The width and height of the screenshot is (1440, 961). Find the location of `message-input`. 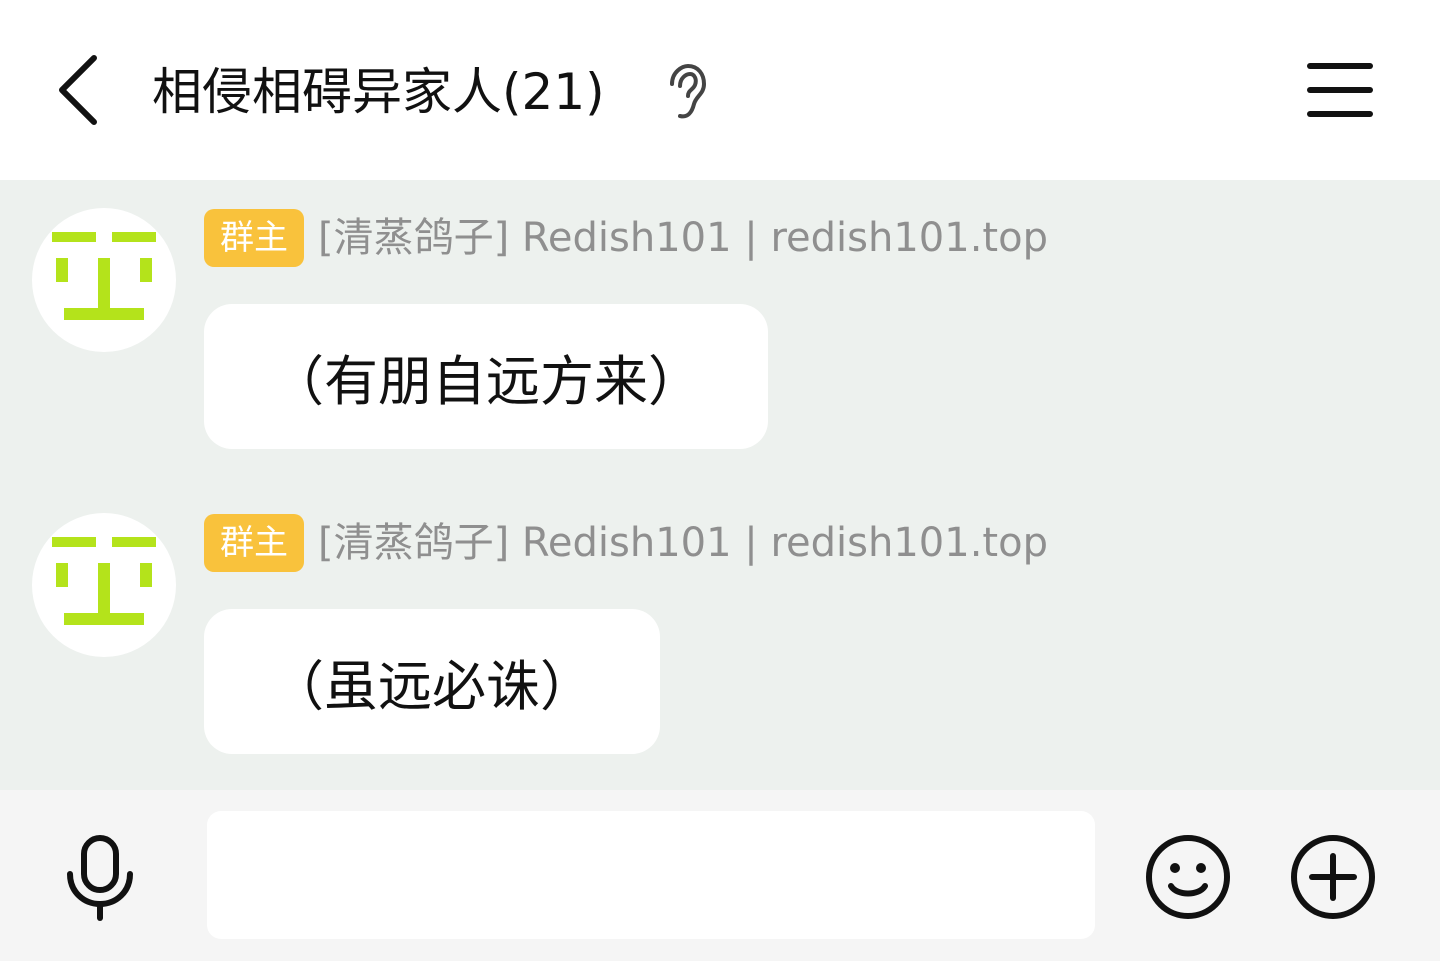

message-input is located at coordinates (651, 875).